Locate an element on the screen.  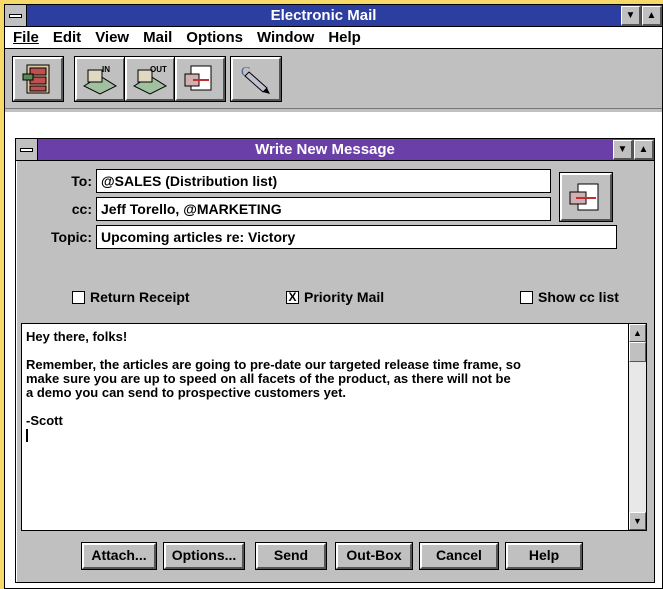
menu-file-label: File is located at coordinates (26, 37).